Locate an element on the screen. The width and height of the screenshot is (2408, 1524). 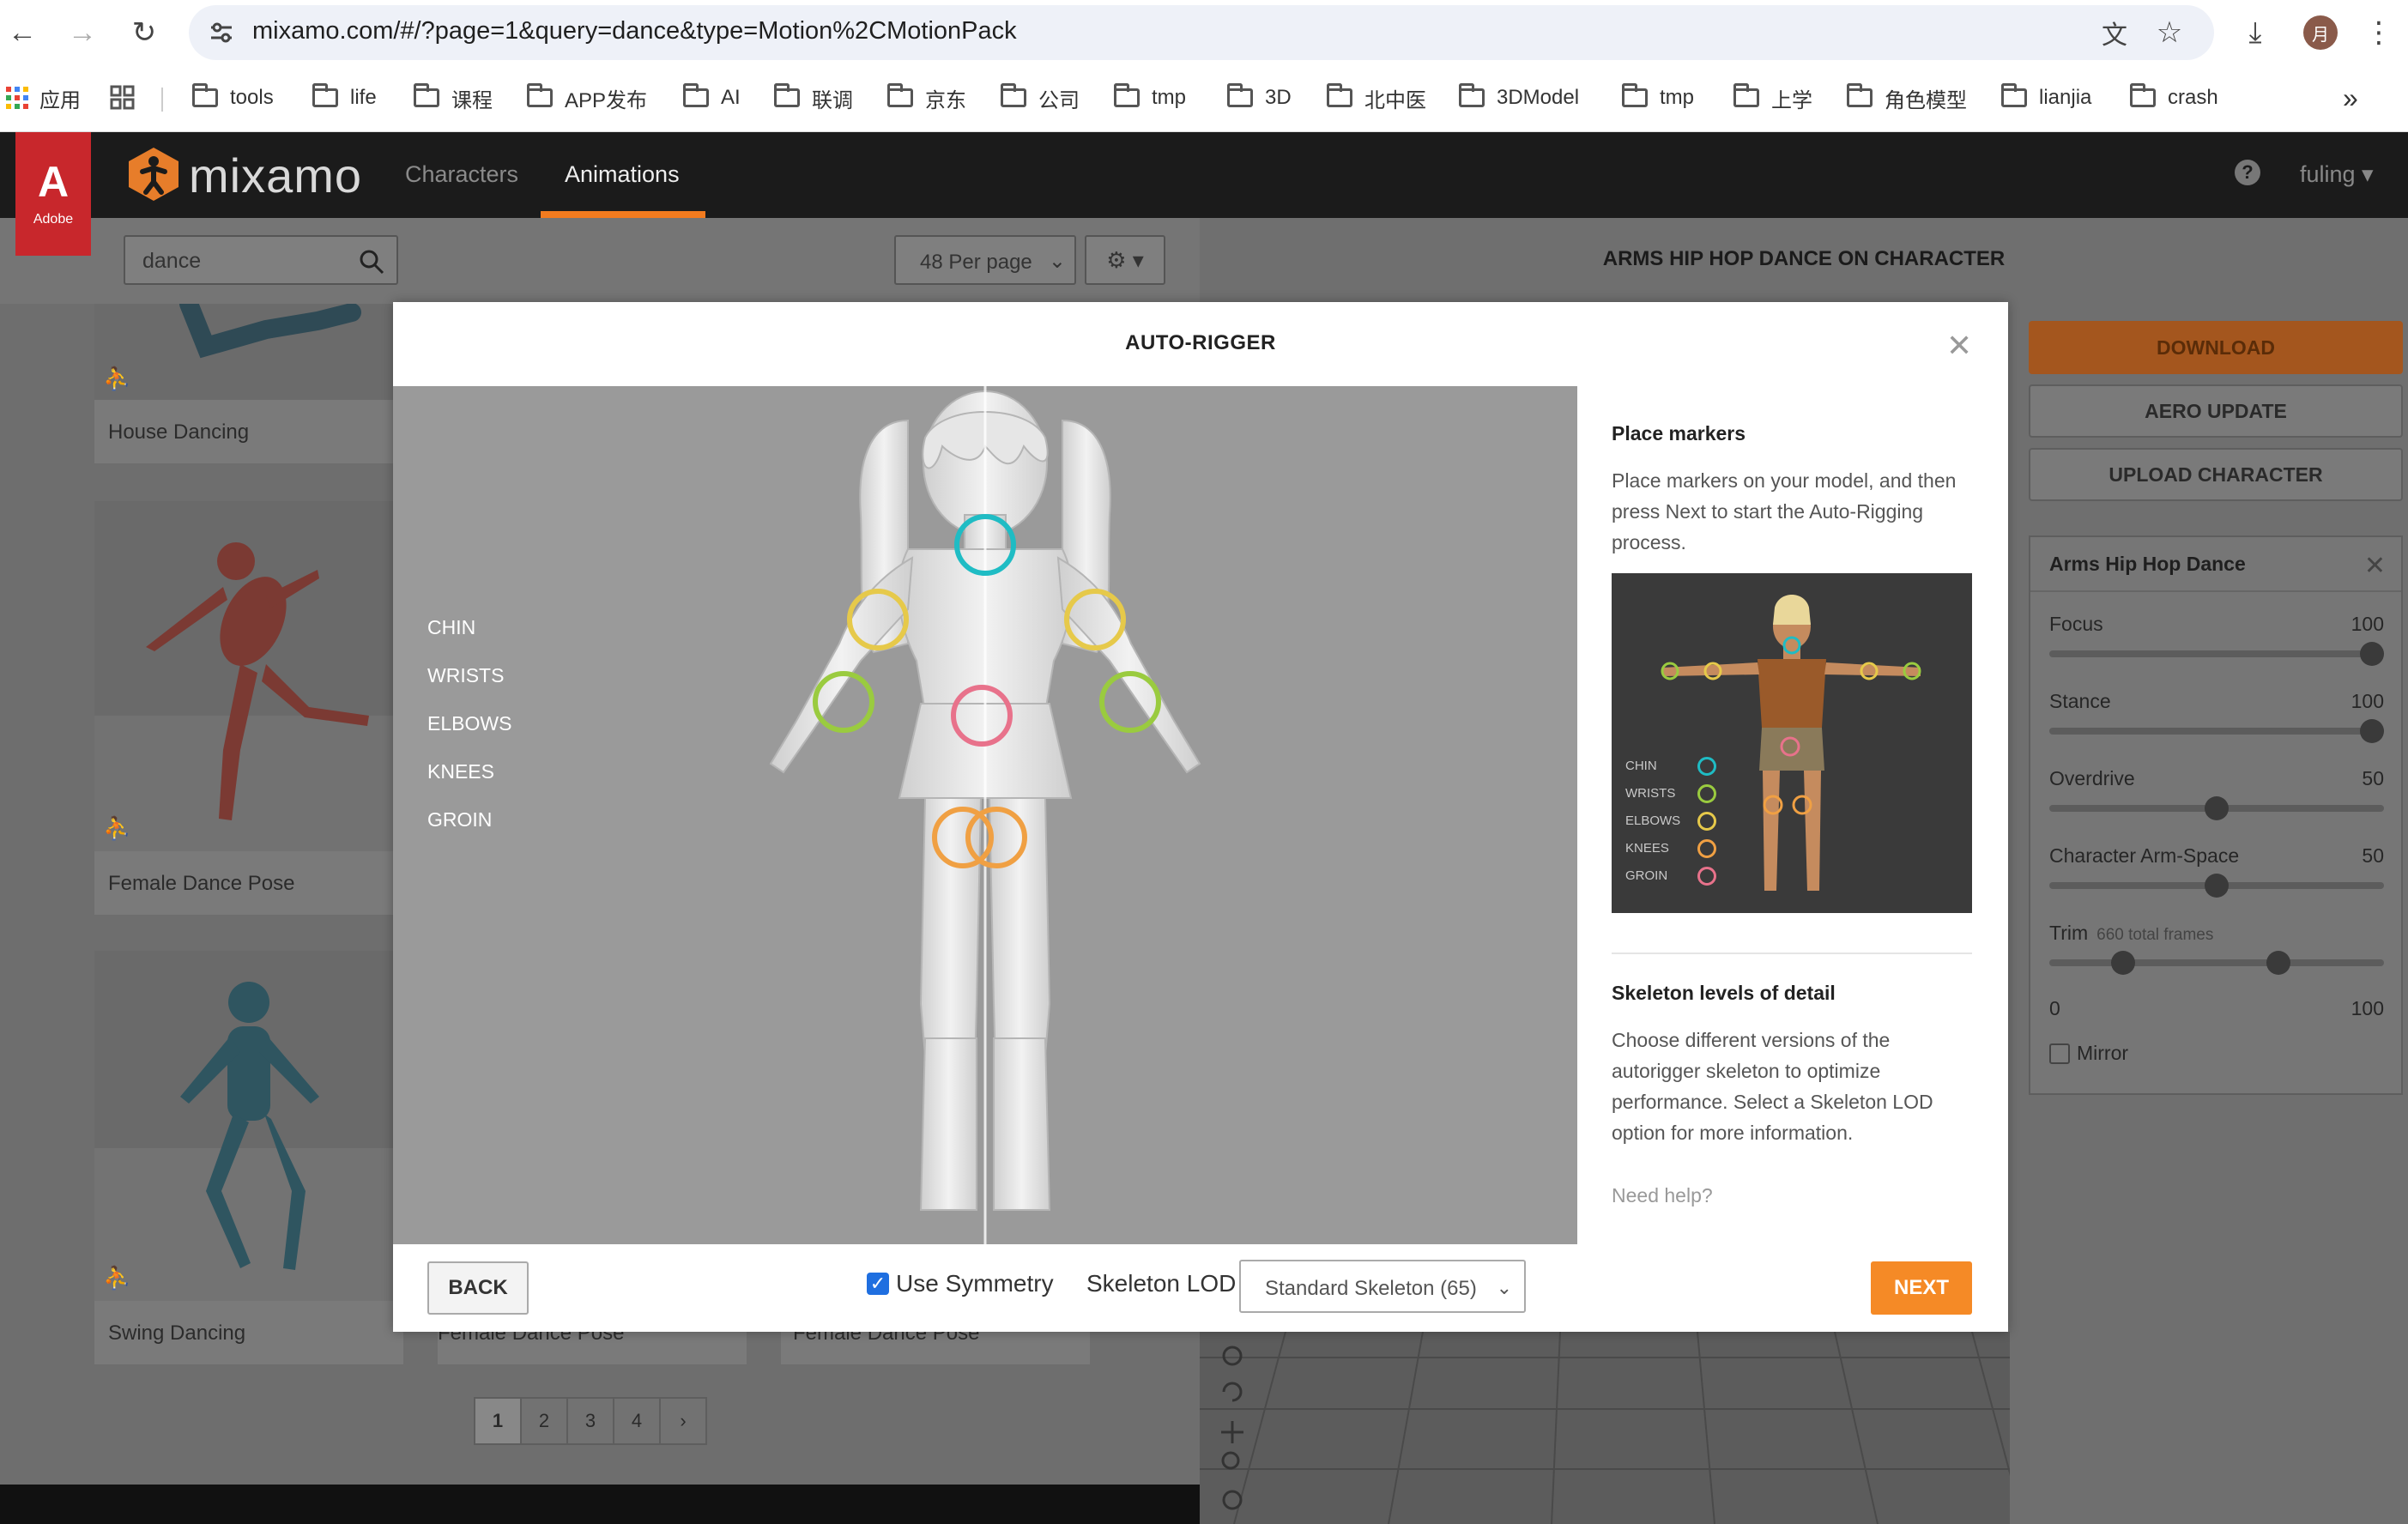
bookmark-label: 应用 is located at coordinates (60, 100).